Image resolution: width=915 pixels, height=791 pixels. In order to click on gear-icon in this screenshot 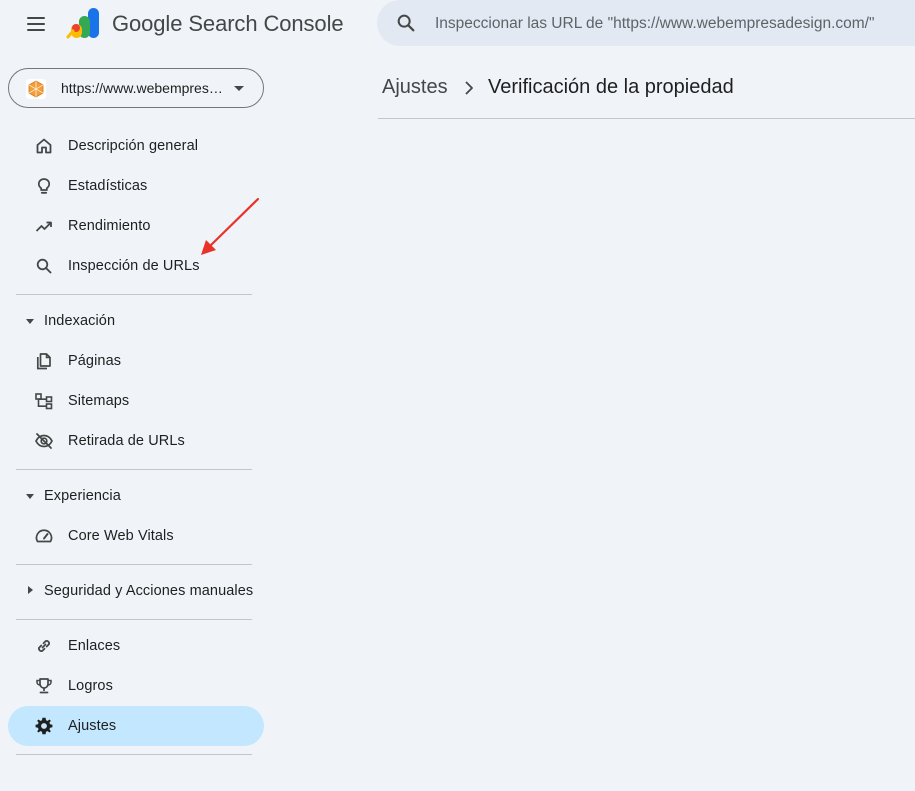, I will do `click(44, 726)`.